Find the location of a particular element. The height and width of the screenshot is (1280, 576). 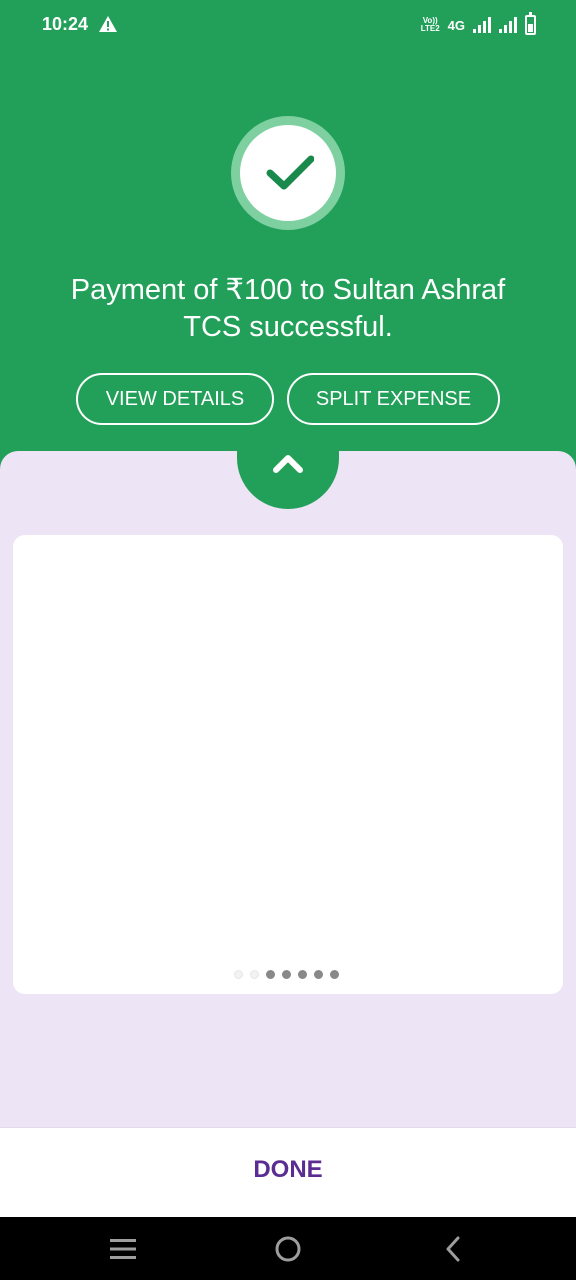

carousel-pagination is located at coordinates (286, 974).